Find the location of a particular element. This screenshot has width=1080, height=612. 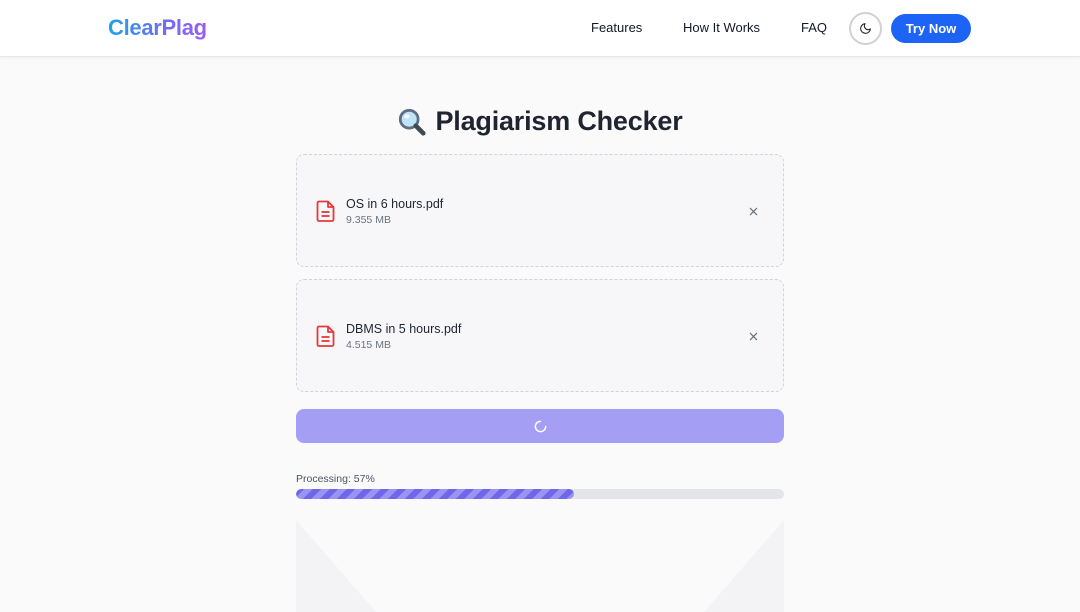

magnifier-icon is located at coordinates (413, 122).